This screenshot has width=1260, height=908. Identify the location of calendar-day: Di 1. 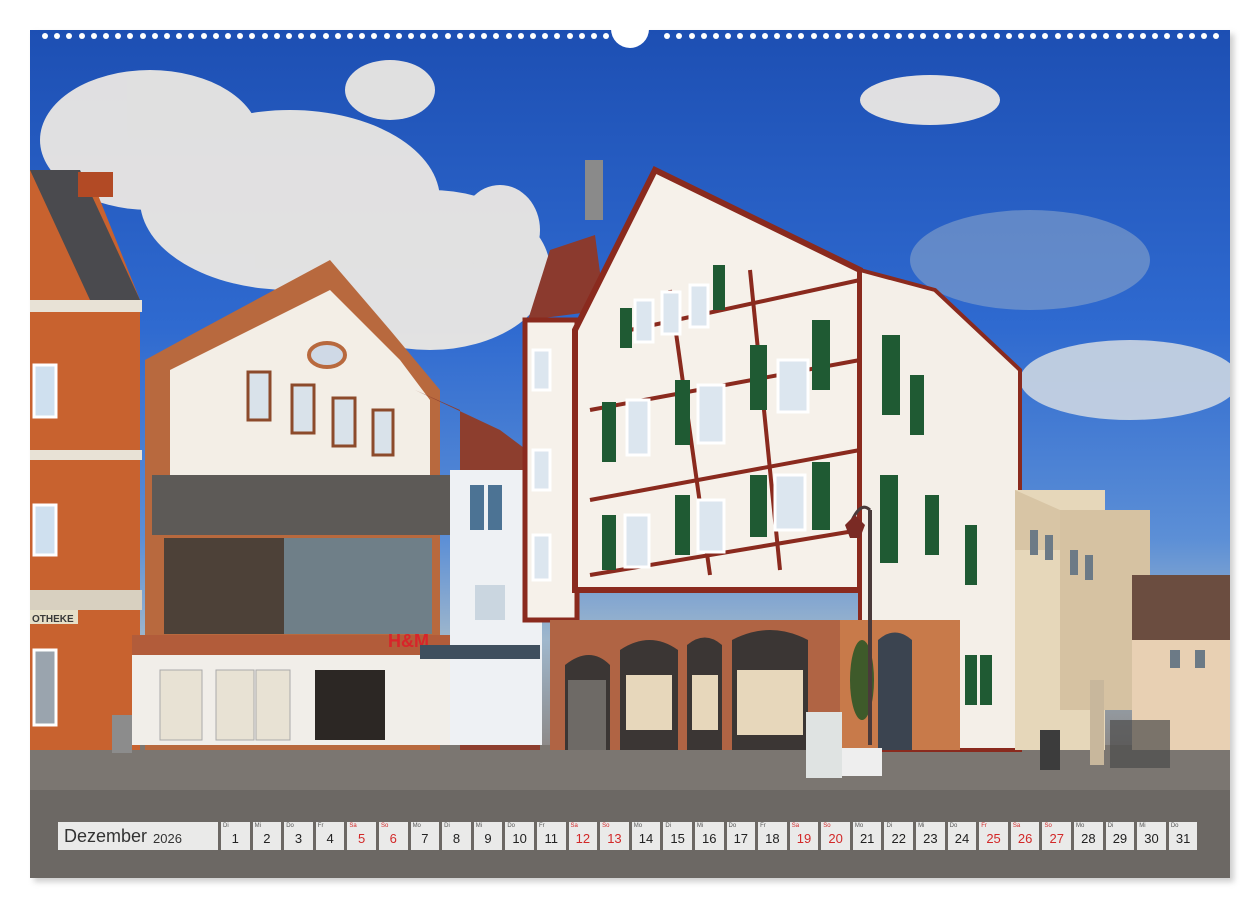
(235, 836).